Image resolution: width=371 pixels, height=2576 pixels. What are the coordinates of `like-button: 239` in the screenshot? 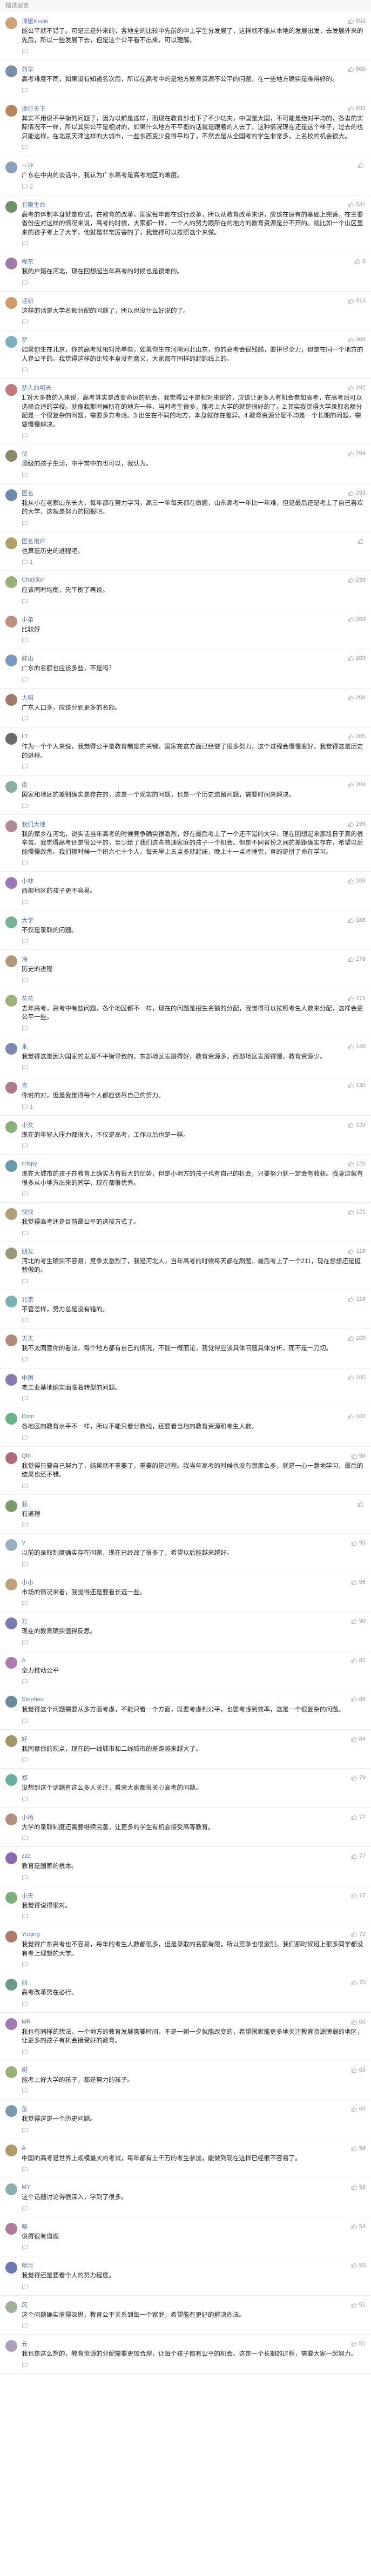 It's located at (357, 580).